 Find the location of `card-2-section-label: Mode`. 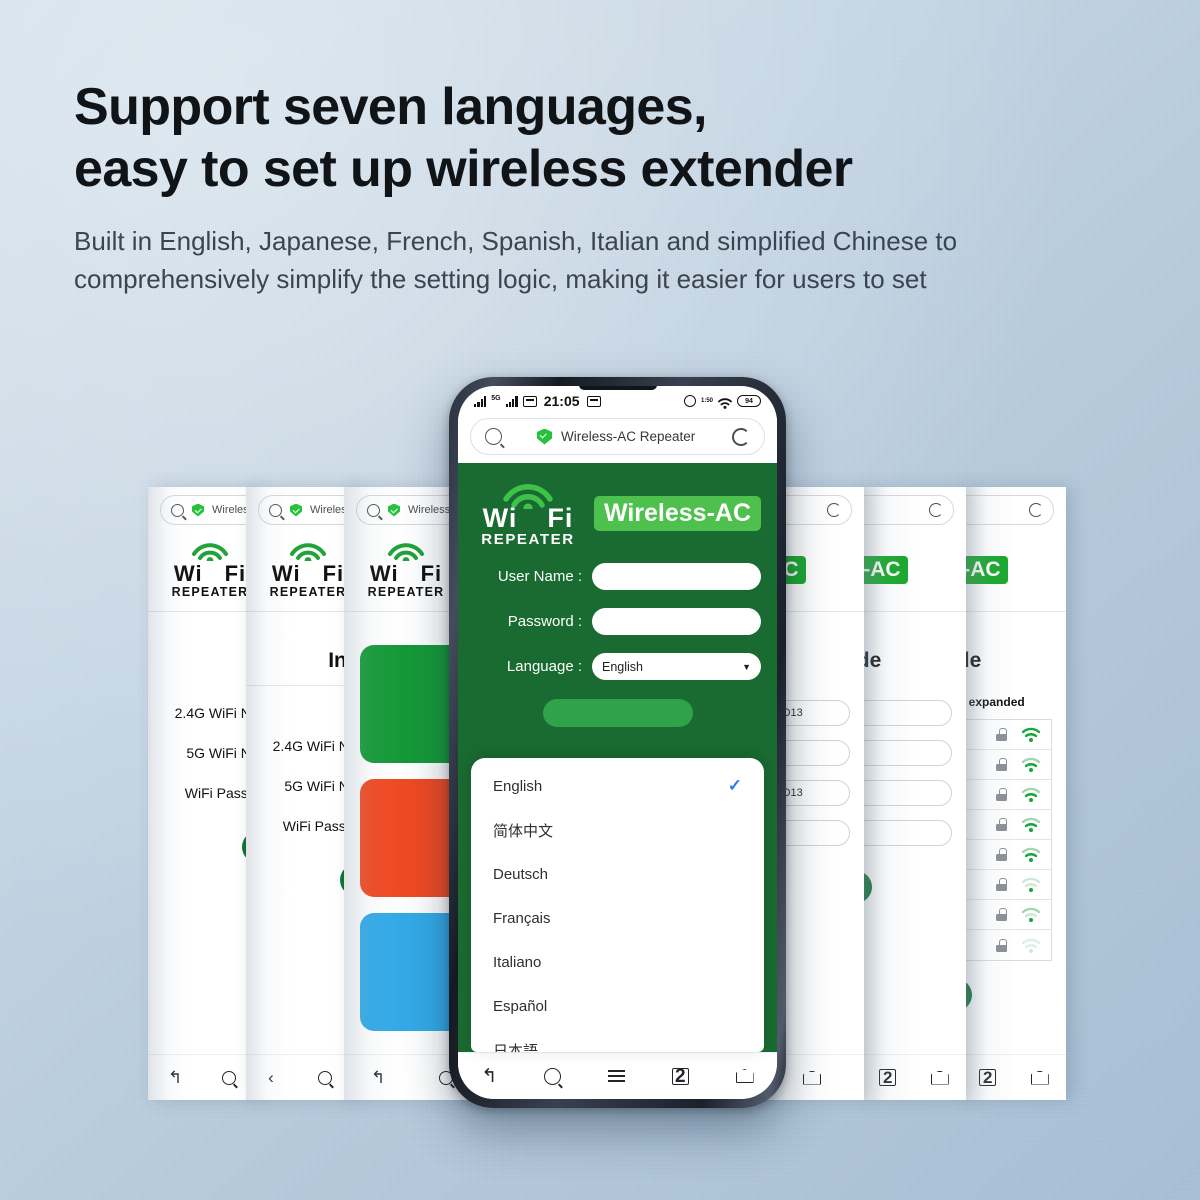

card-2-section-label: Mode is located at coordinates (300, 621).